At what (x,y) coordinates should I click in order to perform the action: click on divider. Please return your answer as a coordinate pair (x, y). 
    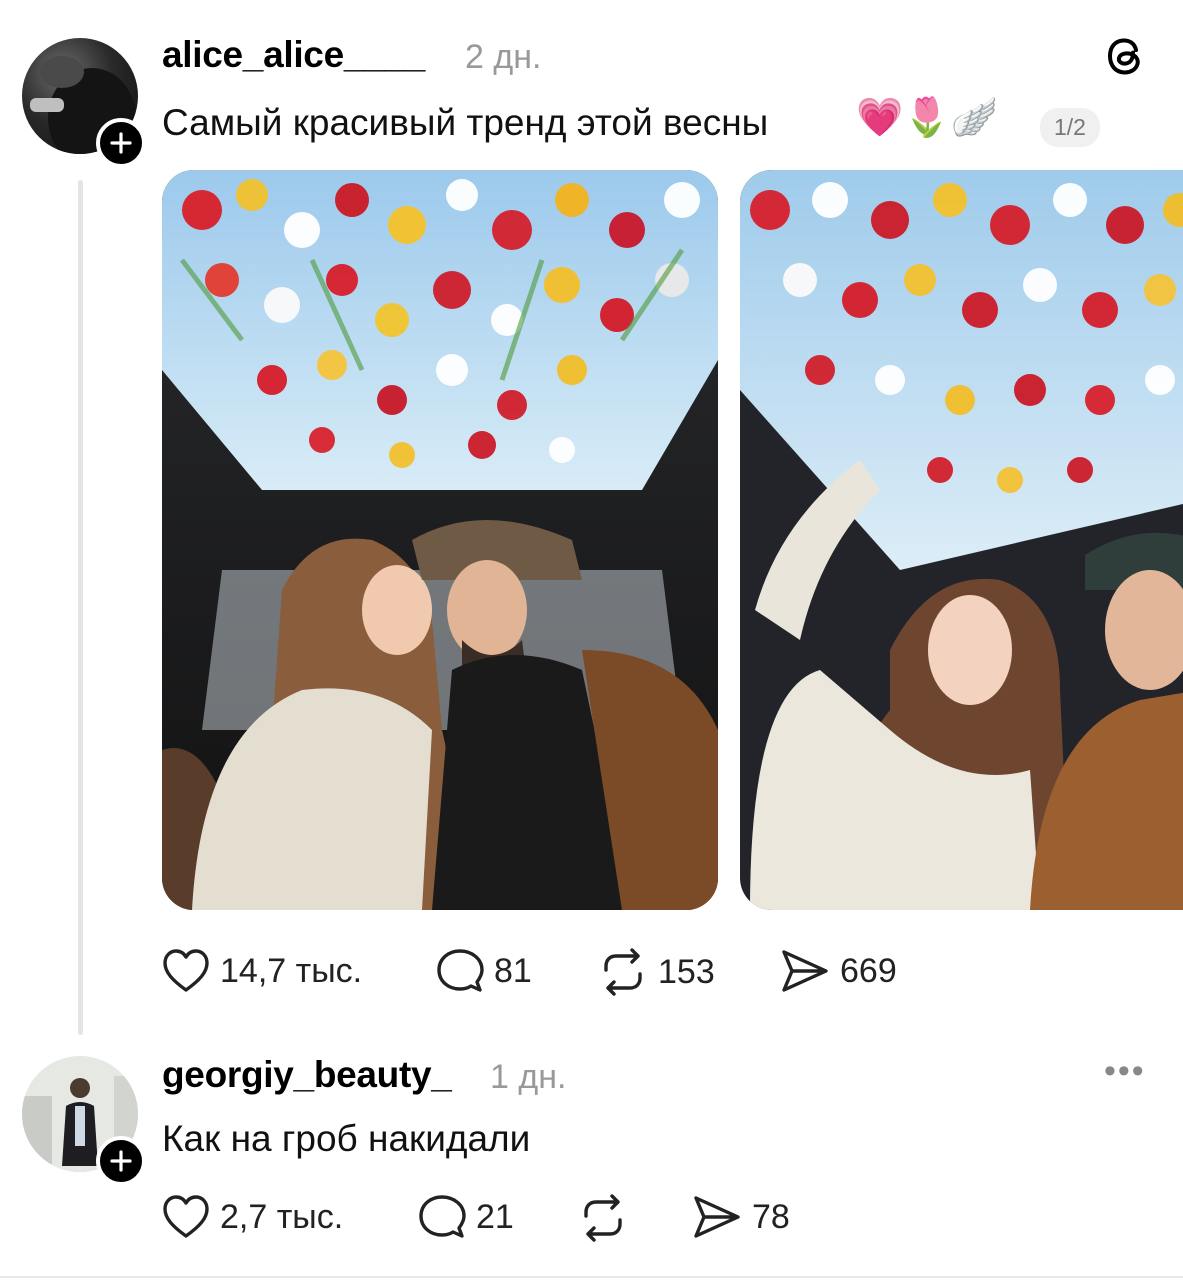
    Looking at the image, I should click on (591, 1277).